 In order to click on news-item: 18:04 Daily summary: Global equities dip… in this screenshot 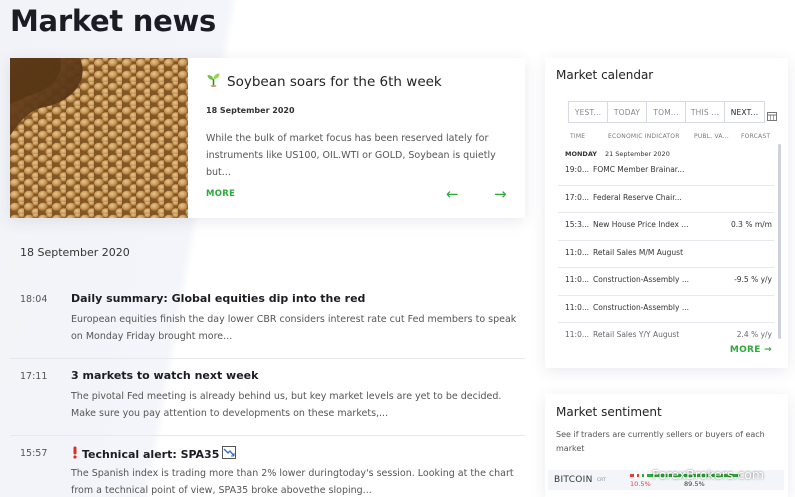, I will do `click(267, 320)`.